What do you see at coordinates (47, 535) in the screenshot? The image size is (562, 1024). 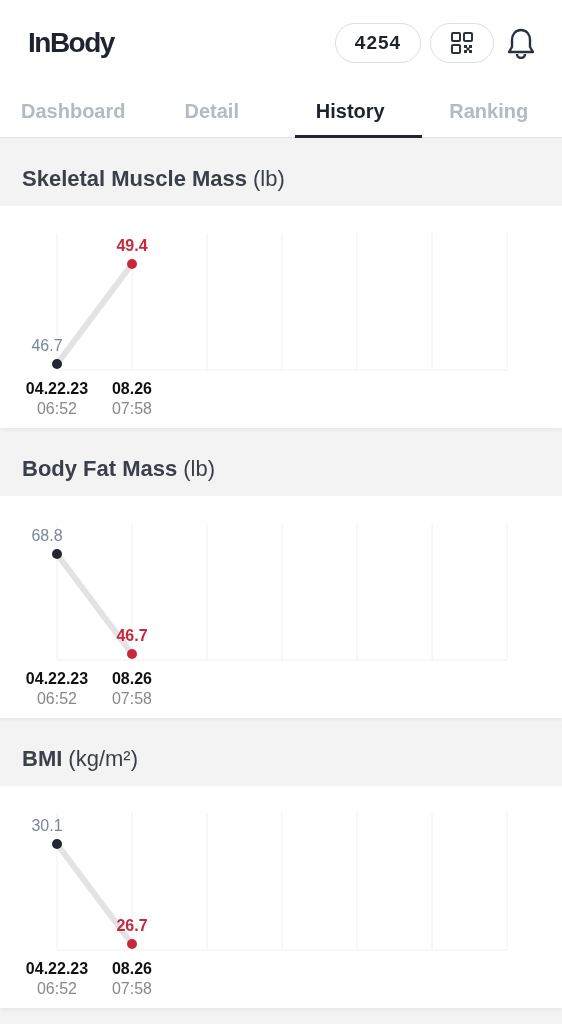 I see `value-label: 68.8` at bounding box center [47, 535].